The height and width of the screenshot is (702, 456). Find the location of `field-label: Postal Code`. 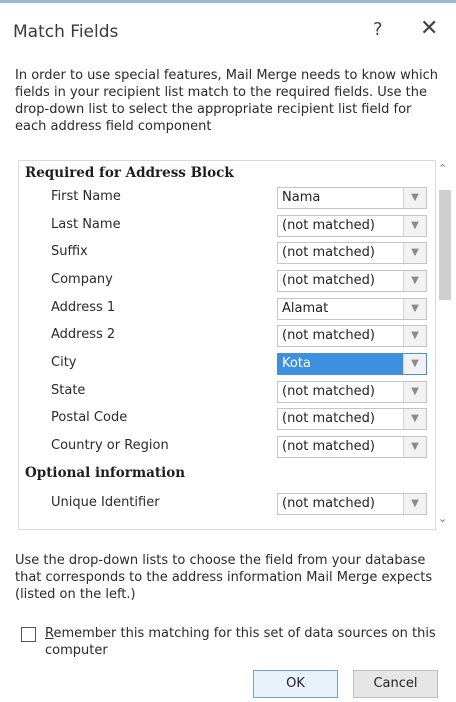

field-label: Postal Code is located at coordinates (89, 417).